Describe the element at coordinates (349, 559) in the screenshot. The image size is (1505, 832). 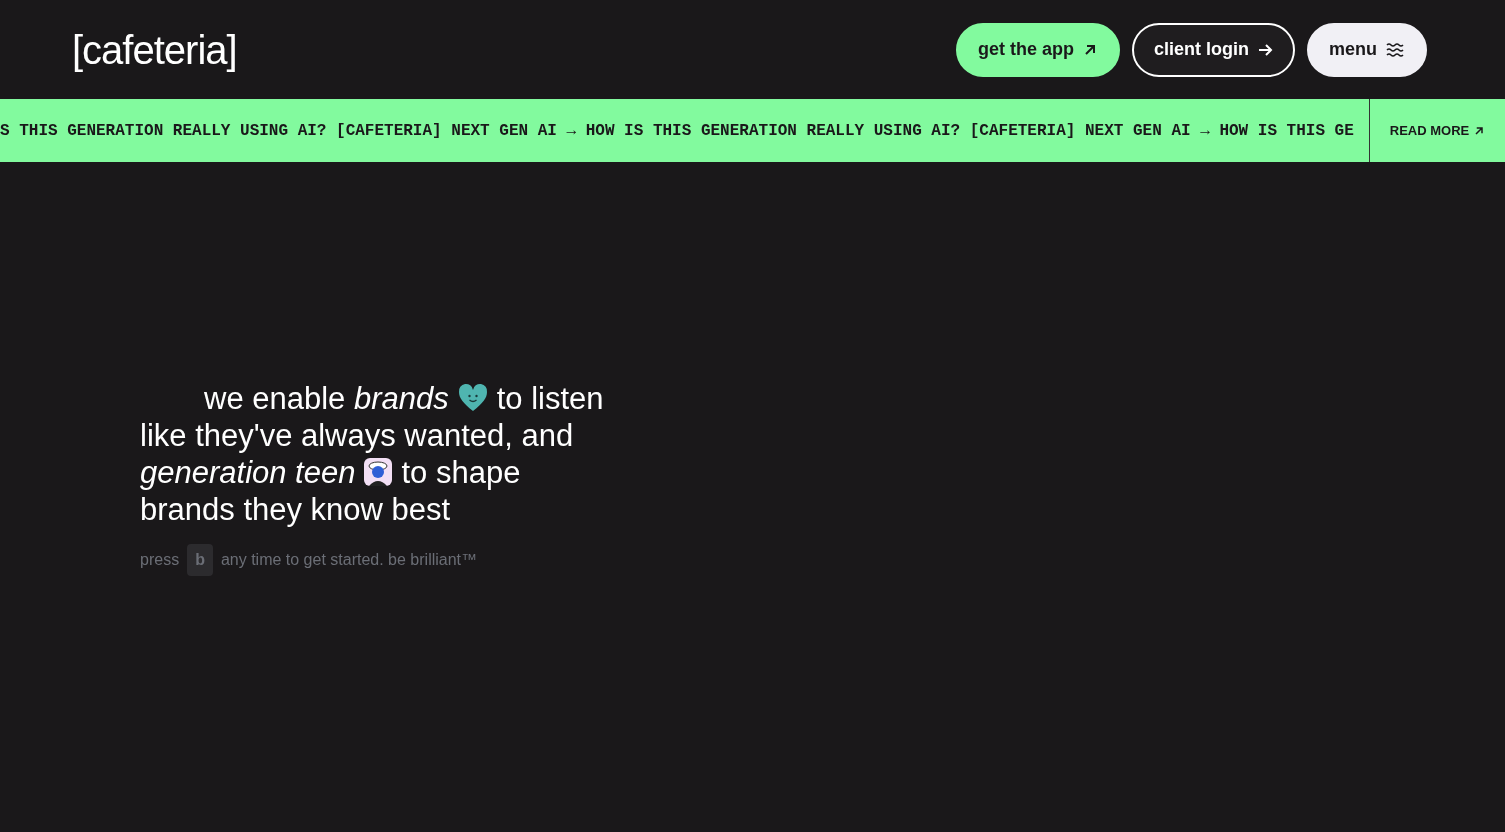
I see `hint-text: any time to get started. be brilliant™` at that location.